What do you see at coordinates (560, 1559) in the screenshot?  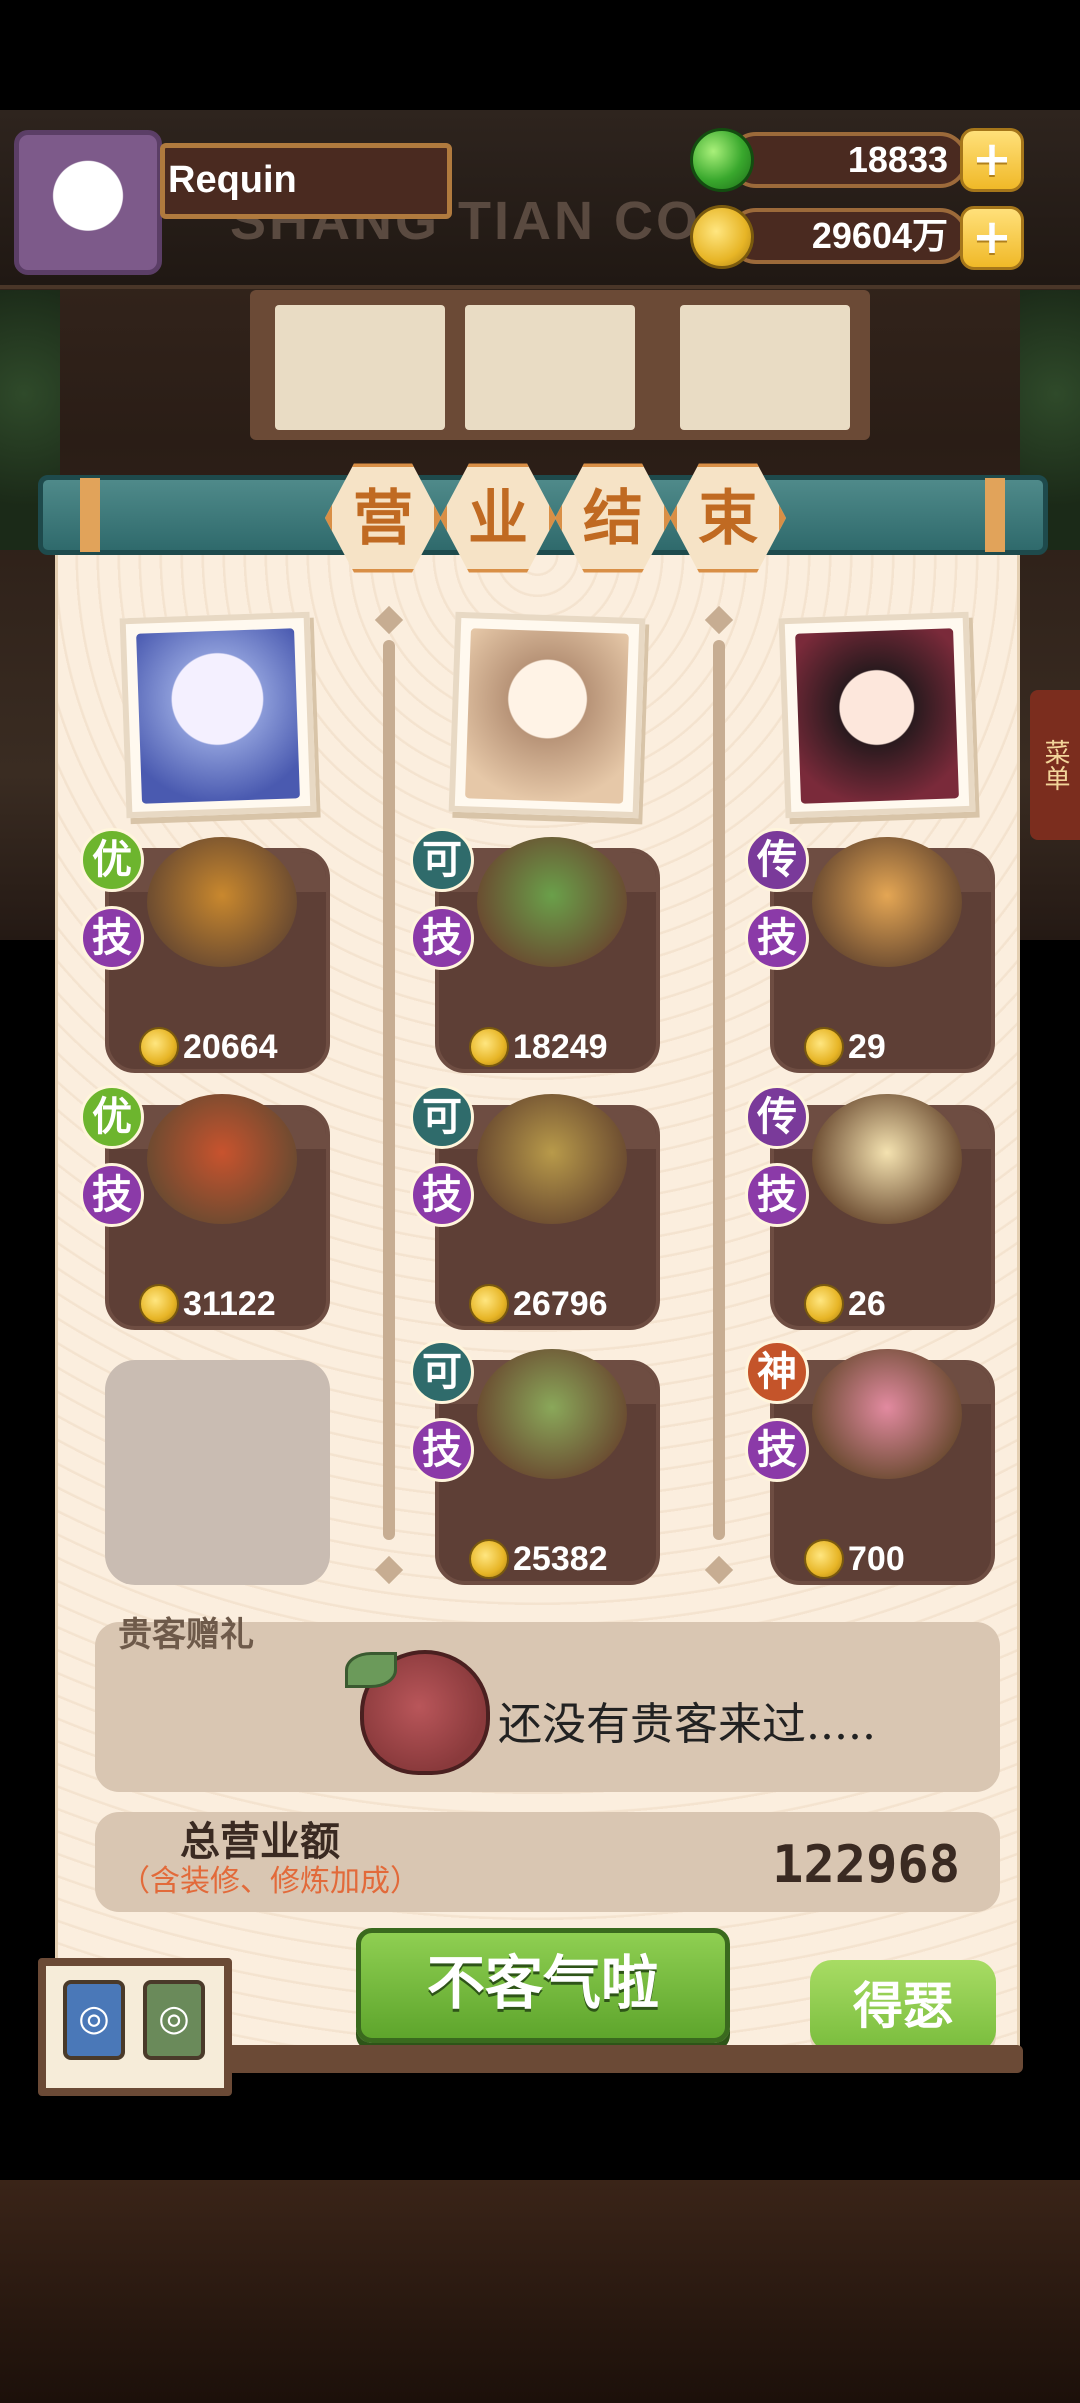 I see `dish-revenue: 25382` at bounding box center [560, 1559].